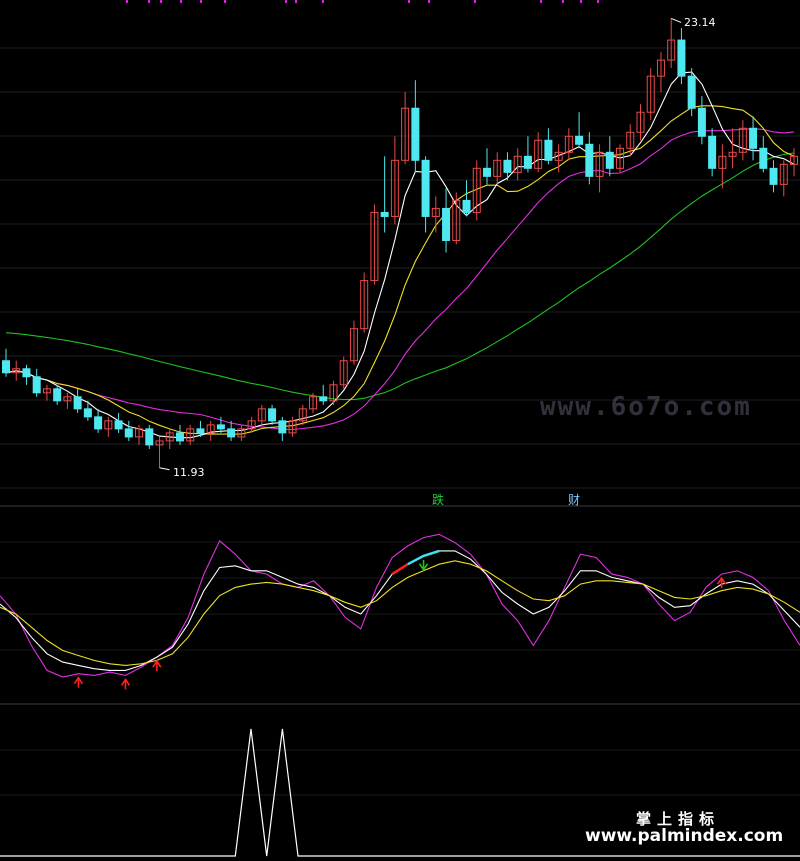 This screenshot has width=800, height=861. Describe the element at coordinates (574, 500) in the screenshot. I see `event-label-cai: 财` at that location.